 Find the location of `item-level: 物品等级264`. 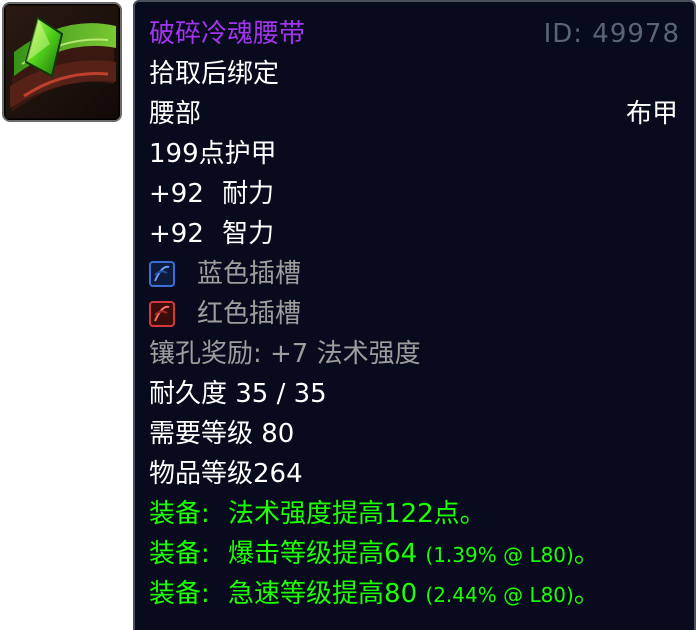

item-level: 物品等级264 is located at coordinates (226, 474).